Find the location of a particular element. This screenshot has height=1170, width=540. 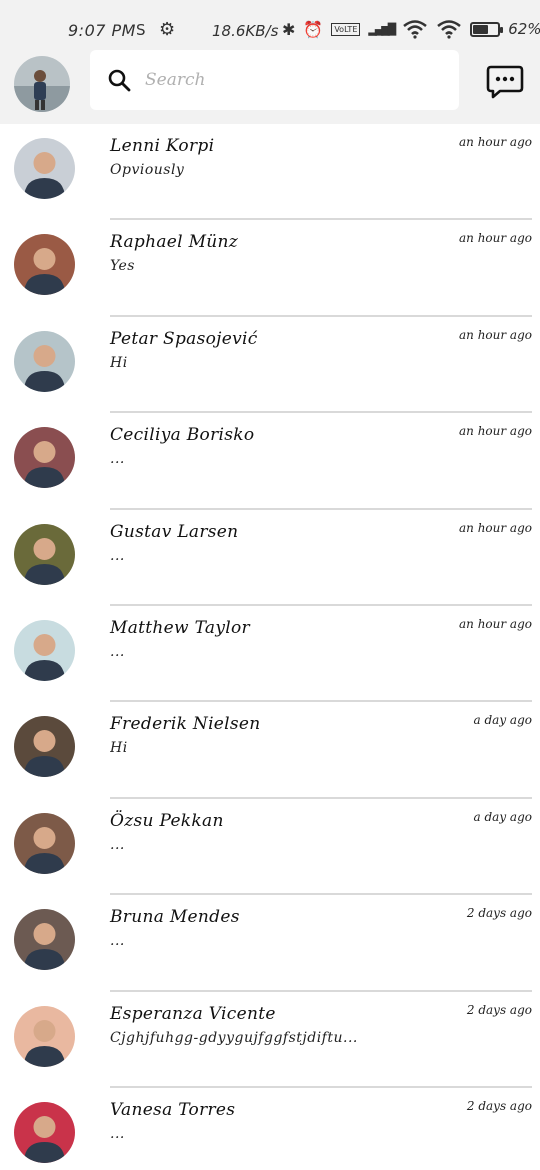

contact-name: Gustav Larsen is located at coordinates (174, 531).